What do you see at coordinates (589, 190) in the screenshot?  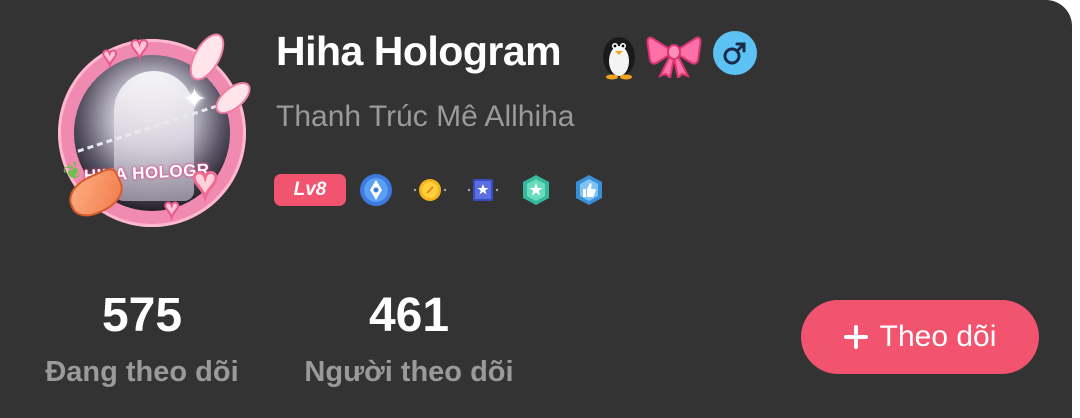 I see `thumbs-up-badge-icon` at bounding box center [589, 190].